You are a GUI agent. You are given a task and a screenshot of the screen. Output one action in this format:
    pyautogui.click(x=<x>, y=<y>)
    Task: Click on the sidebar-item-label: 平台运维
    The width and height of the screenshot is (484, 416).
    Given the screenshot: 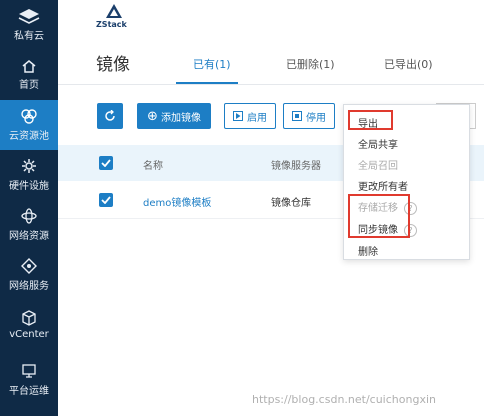 What is the action you would take?
    pyautogui.click(x=29, y=391)
    